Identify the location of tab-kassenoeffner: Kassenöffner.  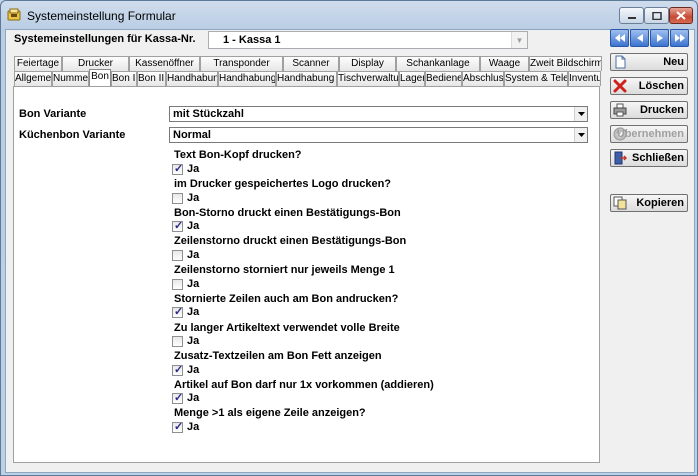
(164, 63).